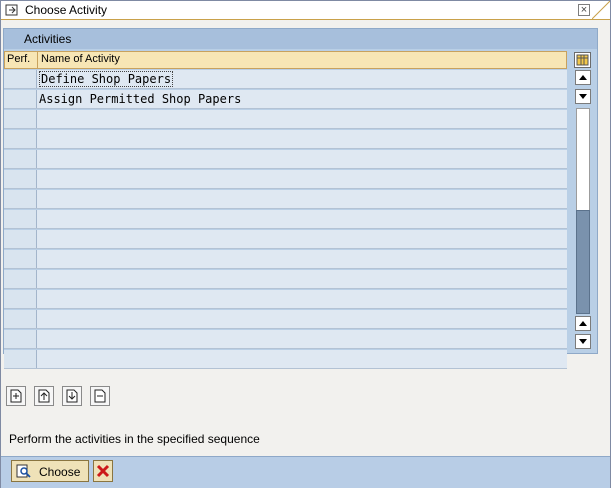 The height and width of the screenshot is (488, 611). I want to click on scroll-down-button, so click(583, 341).